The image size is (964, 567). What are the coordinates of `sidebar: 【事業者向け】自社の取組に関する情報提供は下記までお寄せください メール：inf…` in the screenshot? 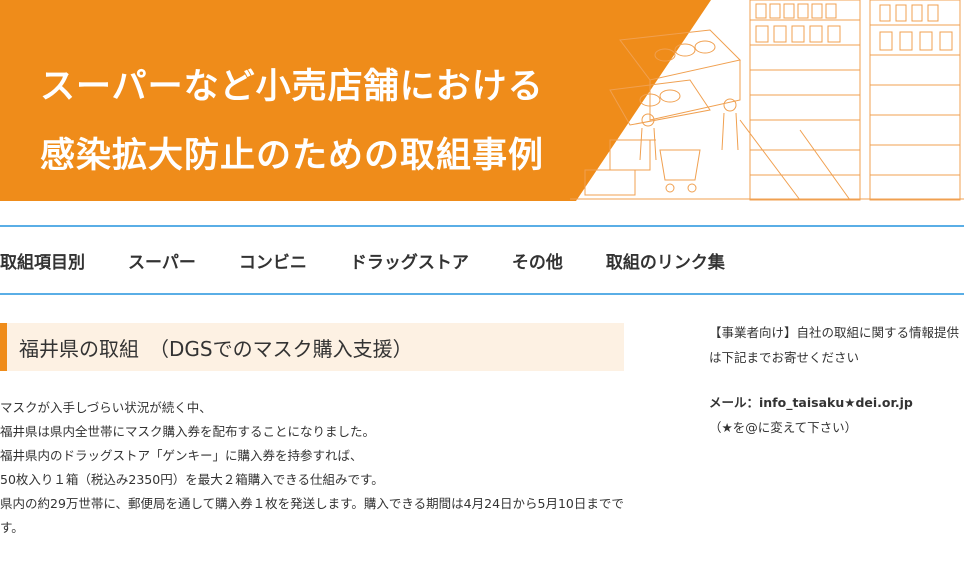 It's located at (834, 380).